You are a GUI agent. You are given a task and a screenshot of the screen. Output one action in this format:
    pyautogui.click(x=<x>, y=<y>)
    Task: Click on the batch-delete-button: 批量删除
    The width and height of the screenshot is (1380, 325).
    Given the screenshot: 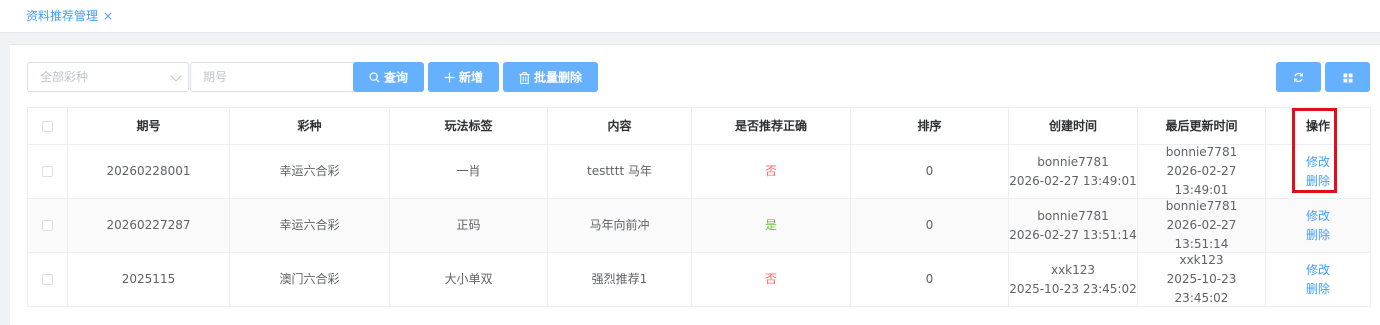 What is the action you would take?
    pyautogui.click(x=550, y=77)
    